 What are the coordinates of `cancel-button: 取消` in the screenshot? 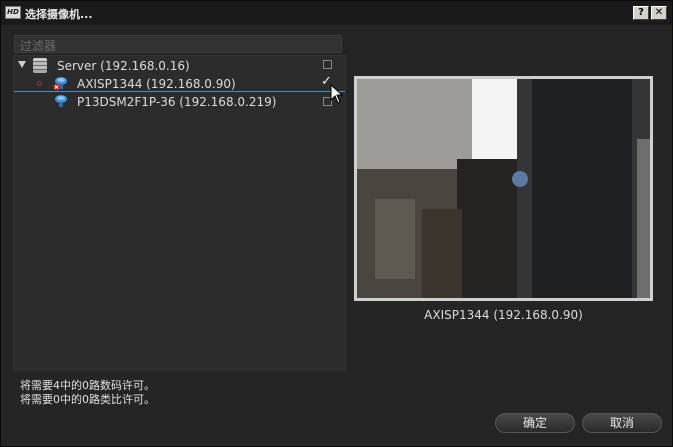 It's located at (622, 423).